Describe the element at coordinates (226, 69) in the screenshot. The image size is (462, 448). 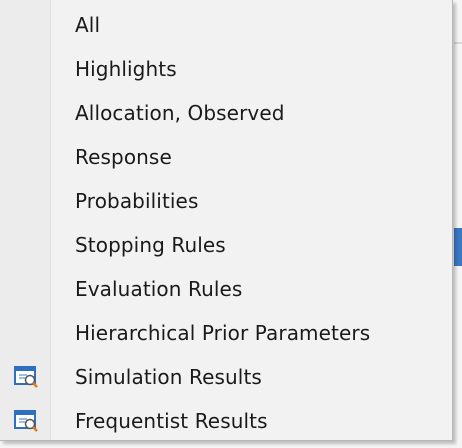
I see `menu-item-highlights: Highlights` at that location.